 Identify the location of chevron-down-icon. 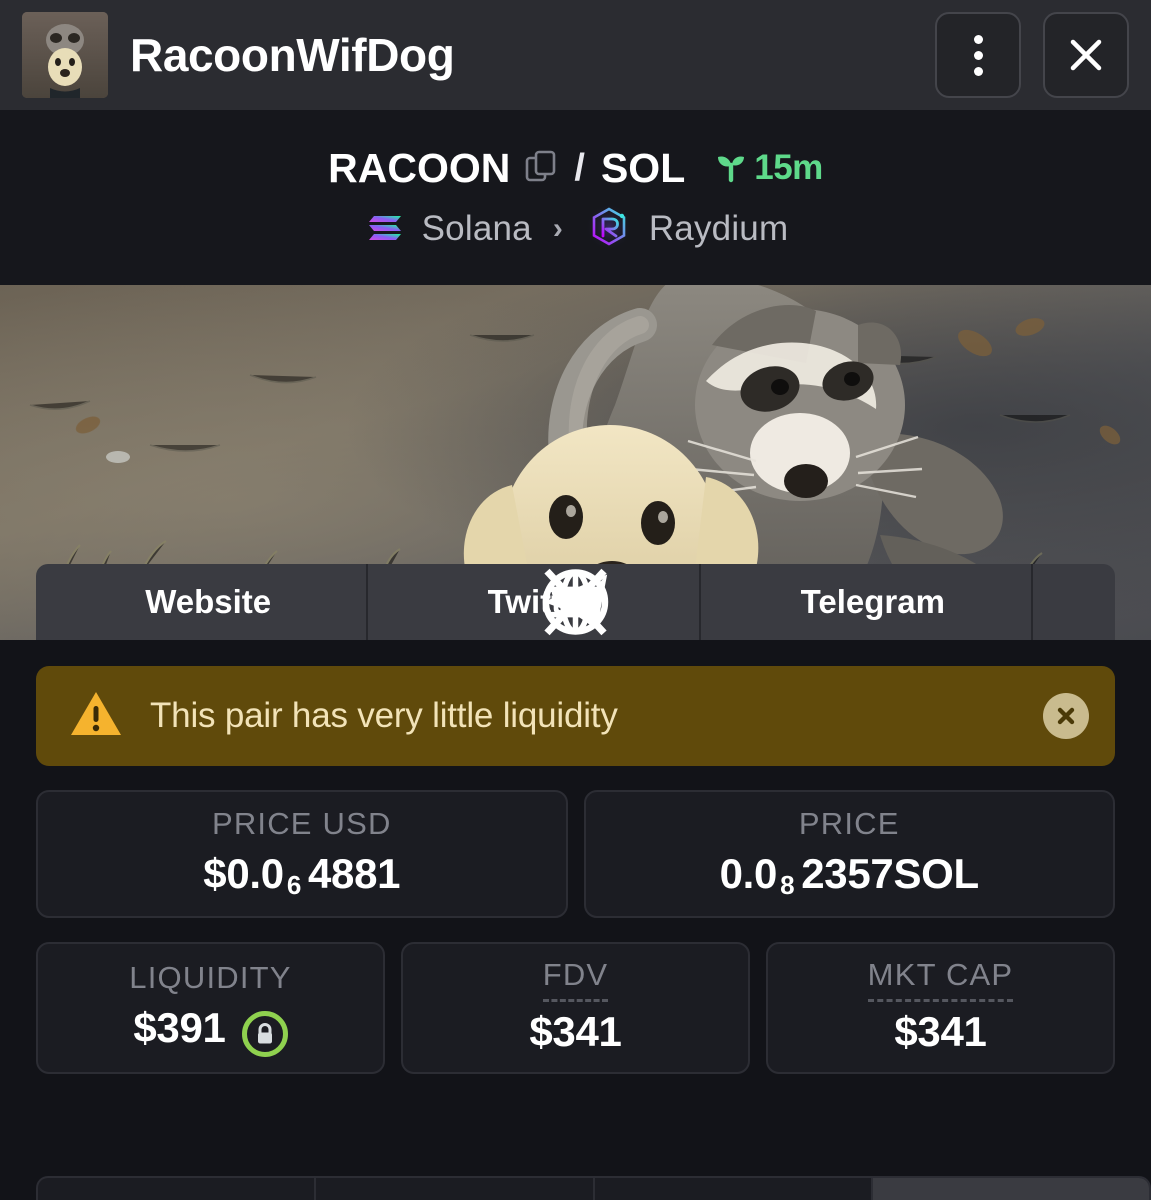
(575, 603).